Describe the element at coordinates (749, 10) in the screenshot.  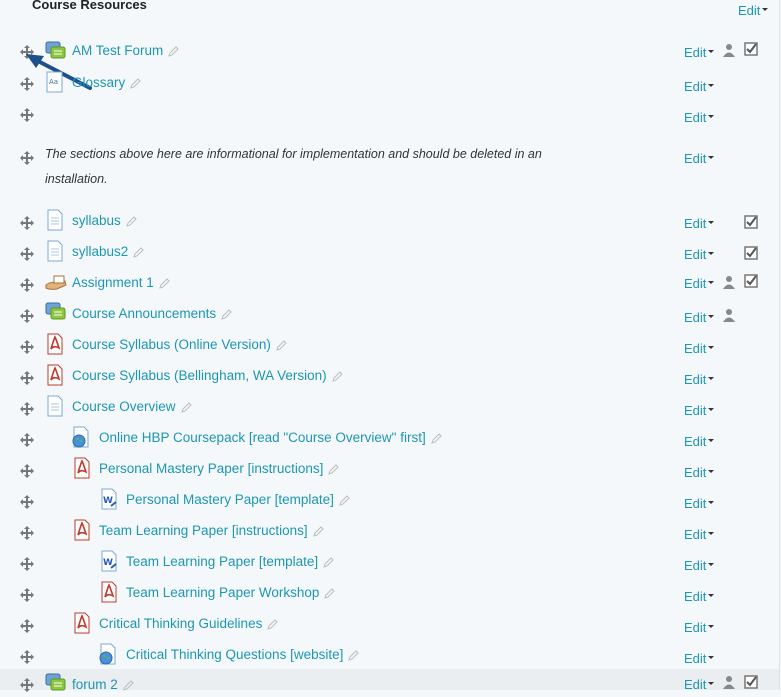
I see `section-edit-label: Edit` at that location.